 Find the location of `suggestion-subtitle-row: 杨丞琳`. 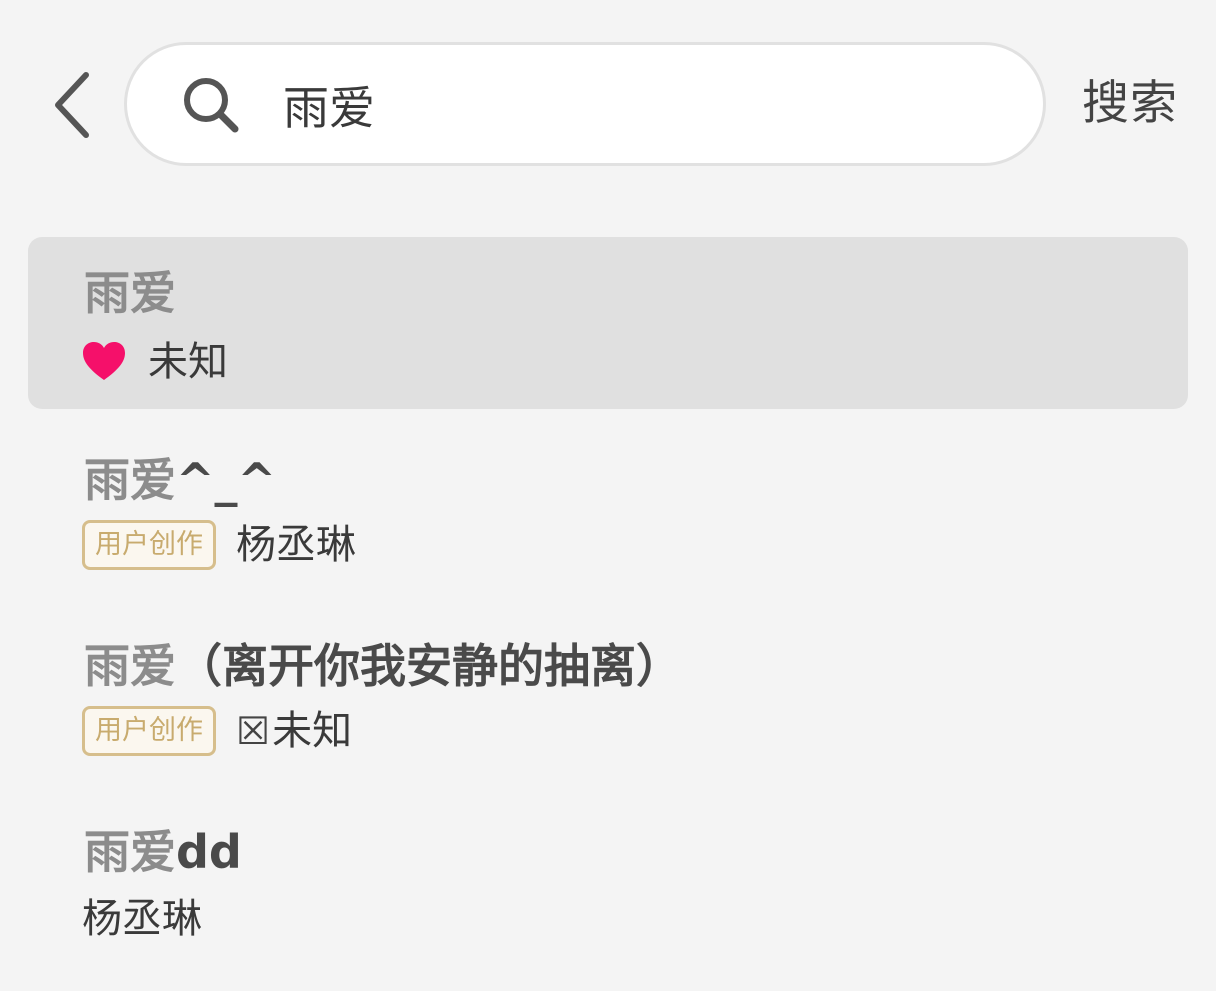

suggestion-subtitle-row: 杨丞琳 is located at coordinates (142, 919).